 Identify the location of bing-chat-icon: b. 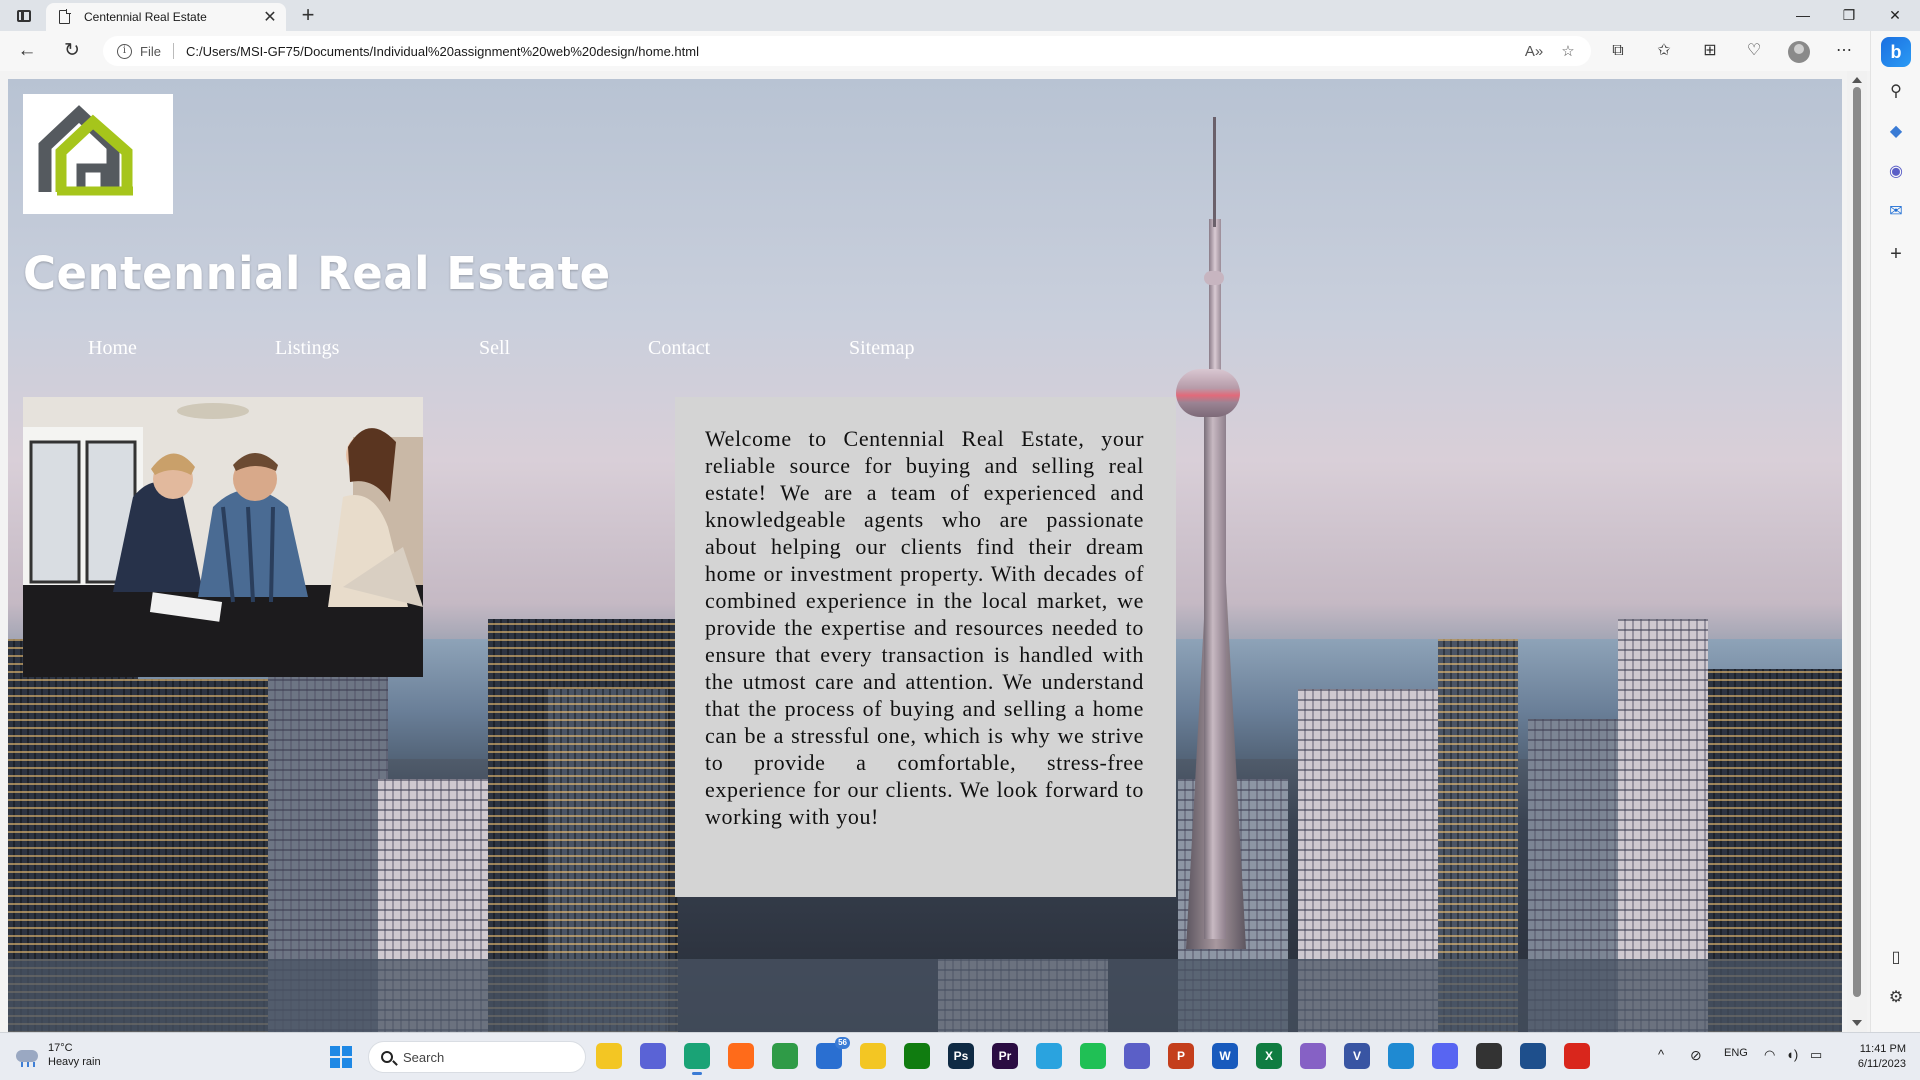
(1896, 52).